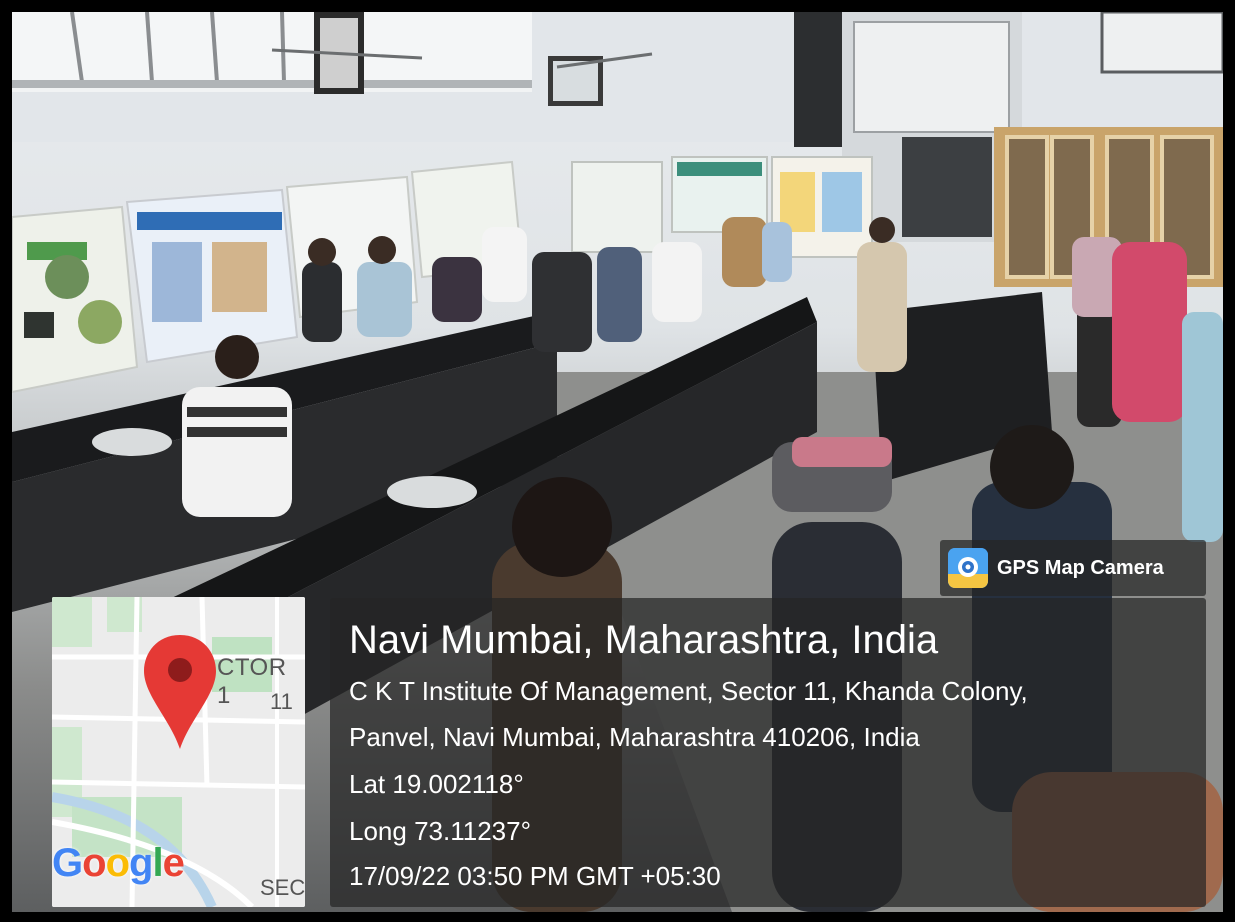 This screenshot has width=1235, height=922. I want to click on google-logo-letter: e, so click(173, 863).